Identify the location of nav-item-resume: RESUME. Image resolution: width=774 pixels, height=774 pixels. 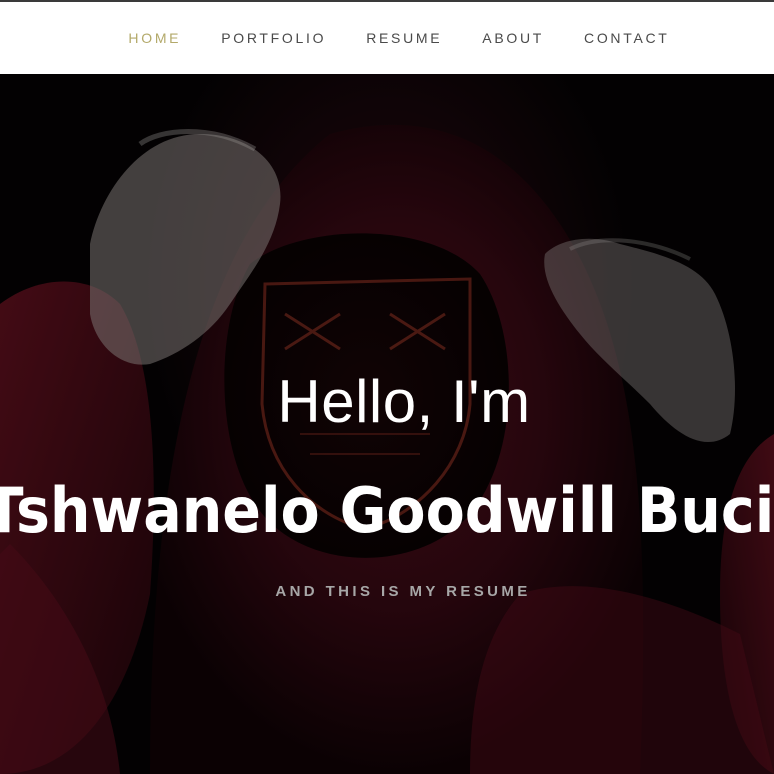
(404, 38).